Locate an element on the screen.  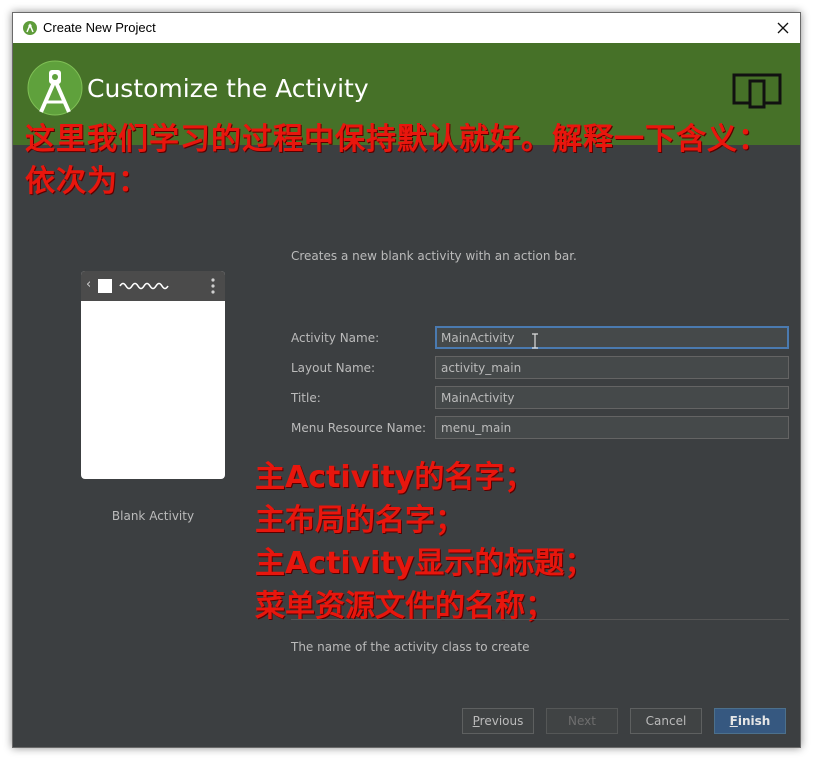
menu-resource-name-input is located at coordinates (612, 427).